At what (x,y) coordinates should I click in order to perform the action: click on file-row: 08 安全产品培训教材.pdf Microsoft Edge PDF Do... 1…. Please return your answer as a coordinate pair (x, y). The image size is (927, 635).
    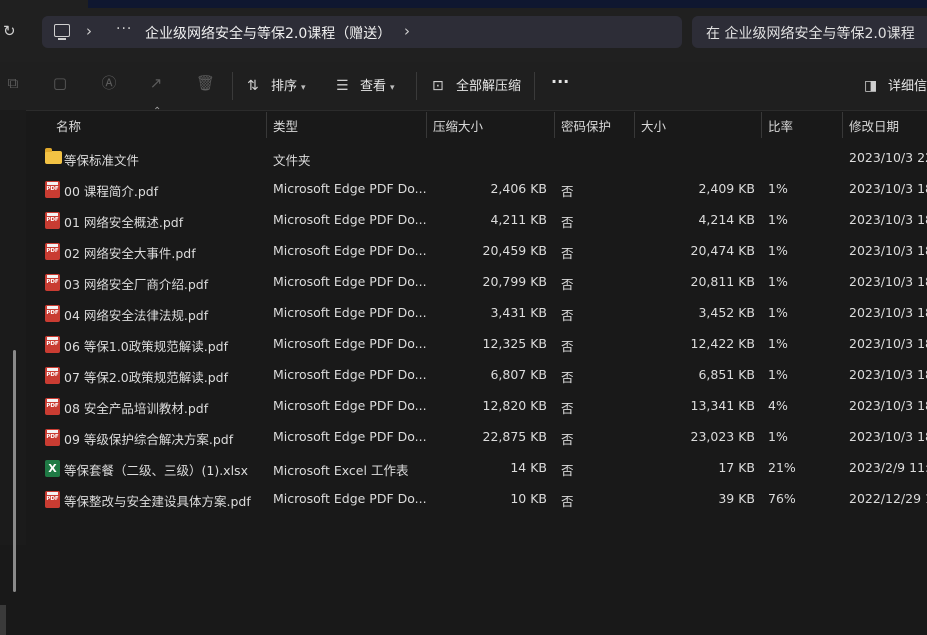
    Looking at the image, I should click on (476, 405).